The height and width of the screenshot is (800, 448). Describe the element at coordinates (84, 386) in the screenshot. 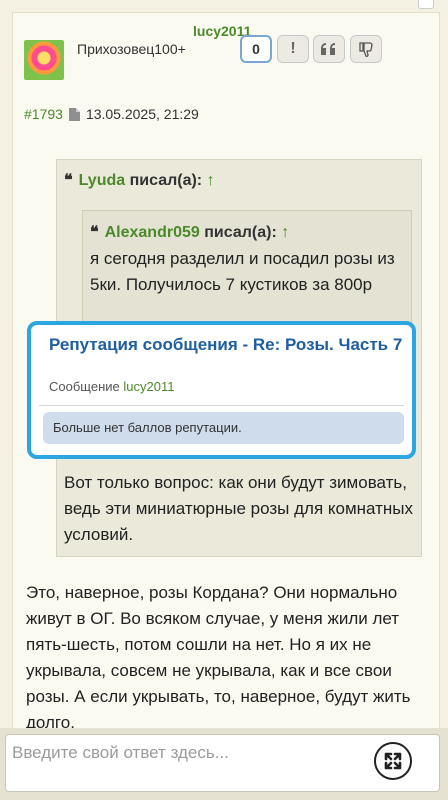

I see `popup-sub-label: Сообщение` at that location.